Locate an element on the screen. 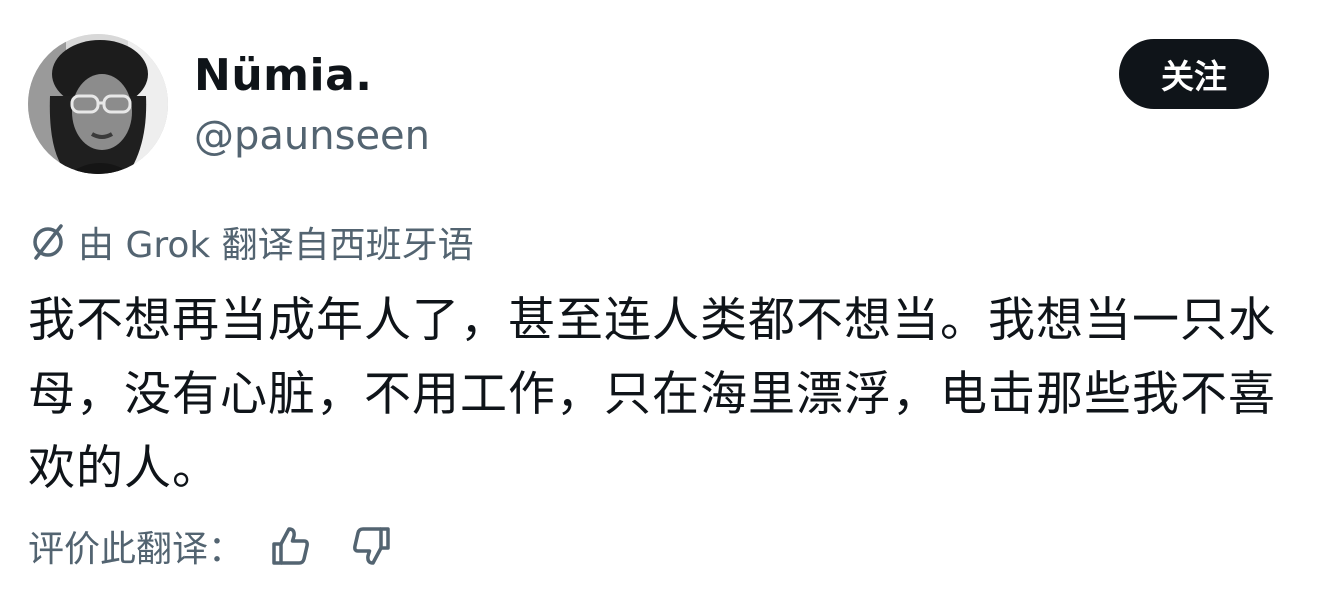 Image resolution: width=1320 pixels, height=612 pixels. user-handle: @paunseen is located at coordinates (312, 136).